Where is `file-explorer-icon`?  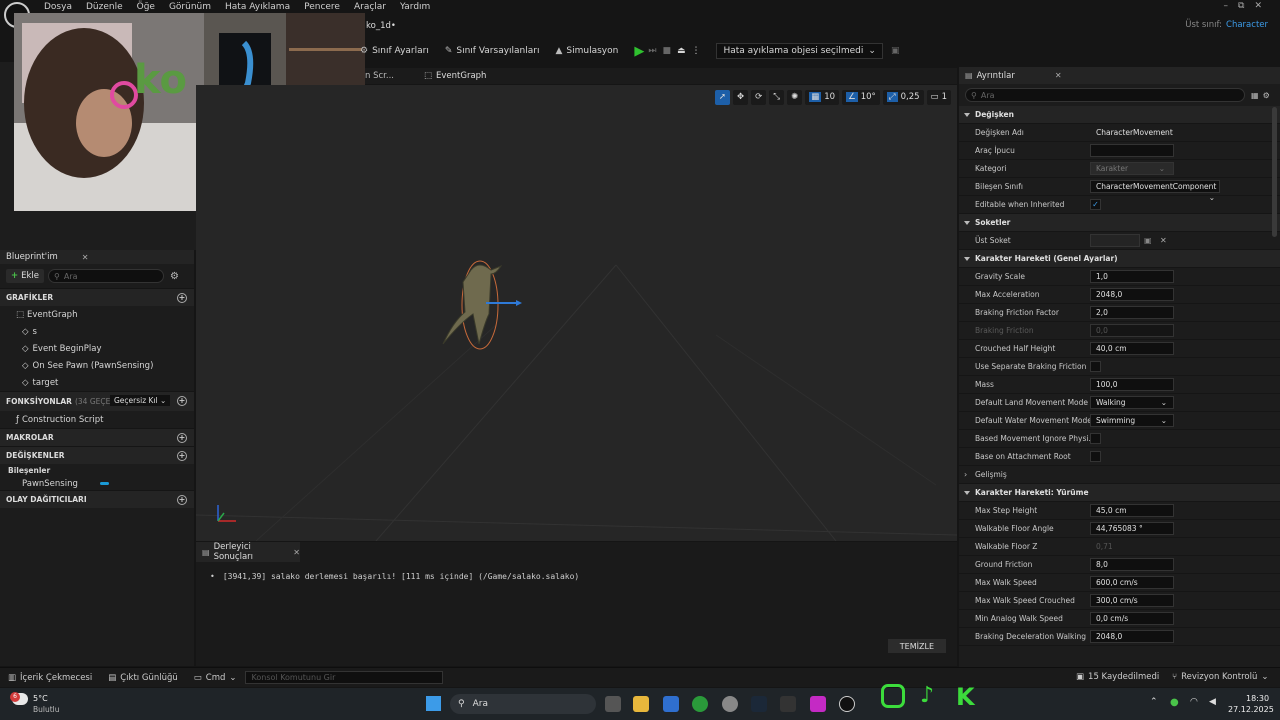 file-explorer-icon is located at coordinates (641, 704).